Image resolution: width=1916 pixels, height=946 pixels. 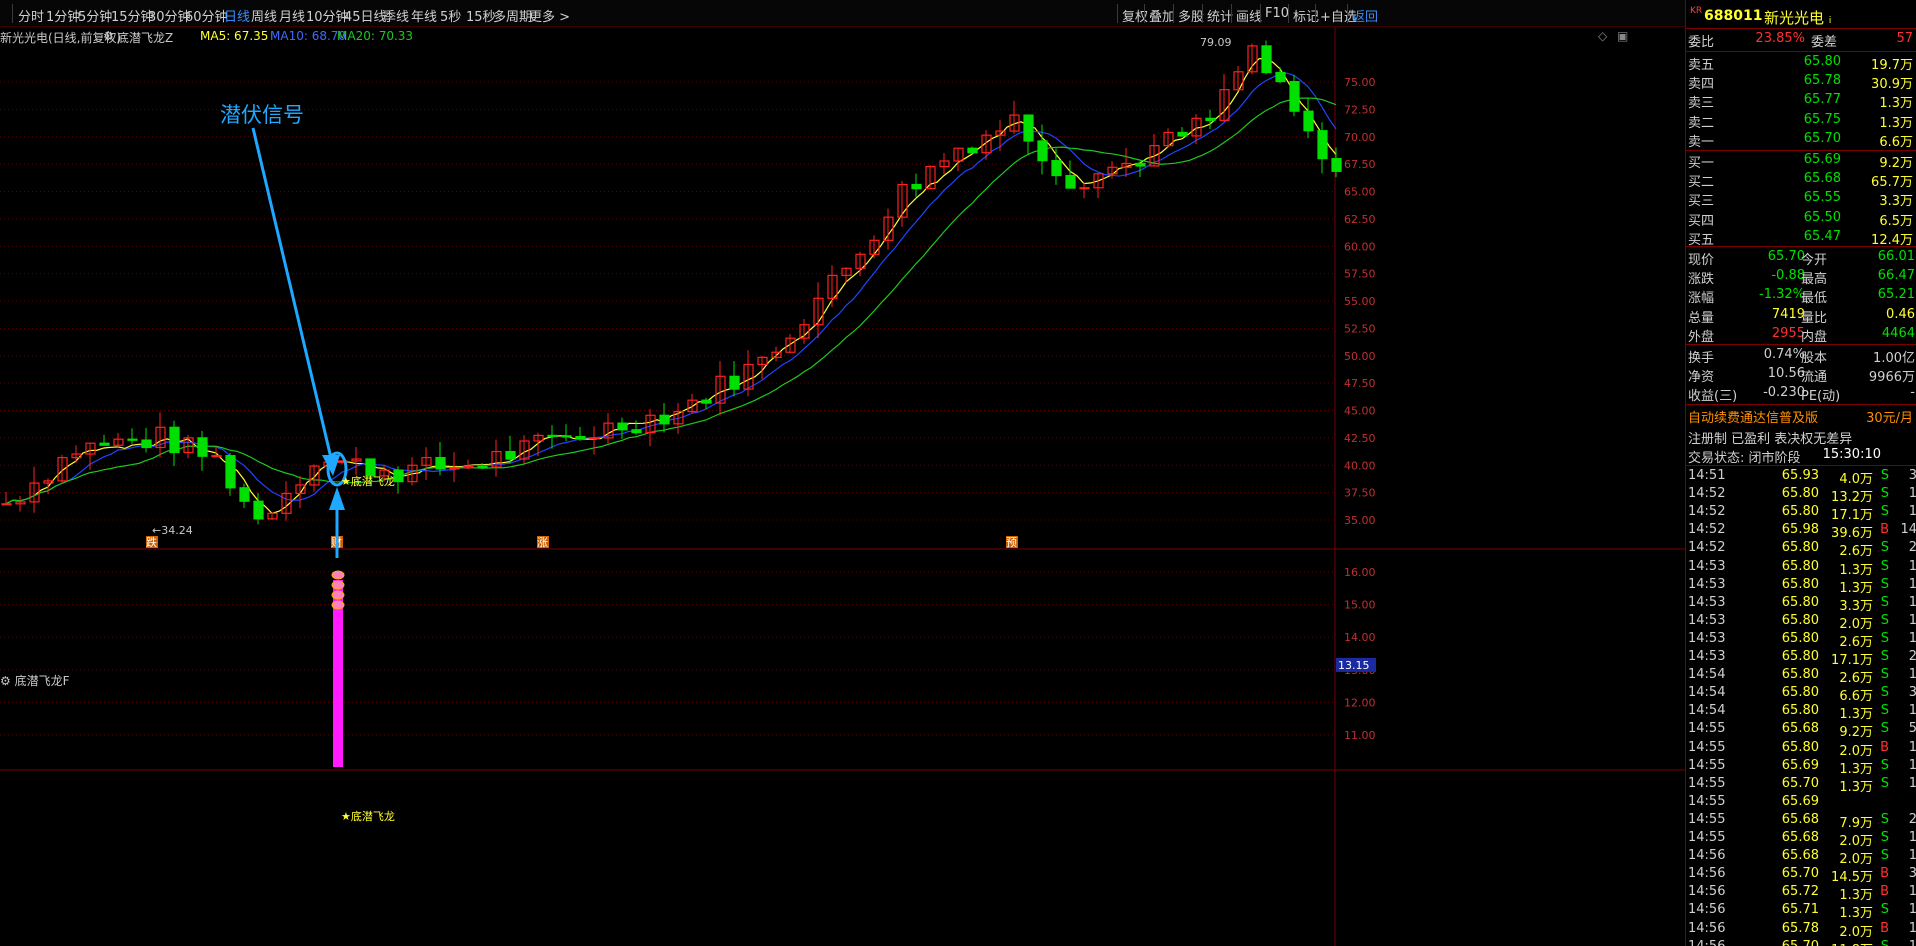 I want to click on cell: 10.56, so click(x=1786, y=374).